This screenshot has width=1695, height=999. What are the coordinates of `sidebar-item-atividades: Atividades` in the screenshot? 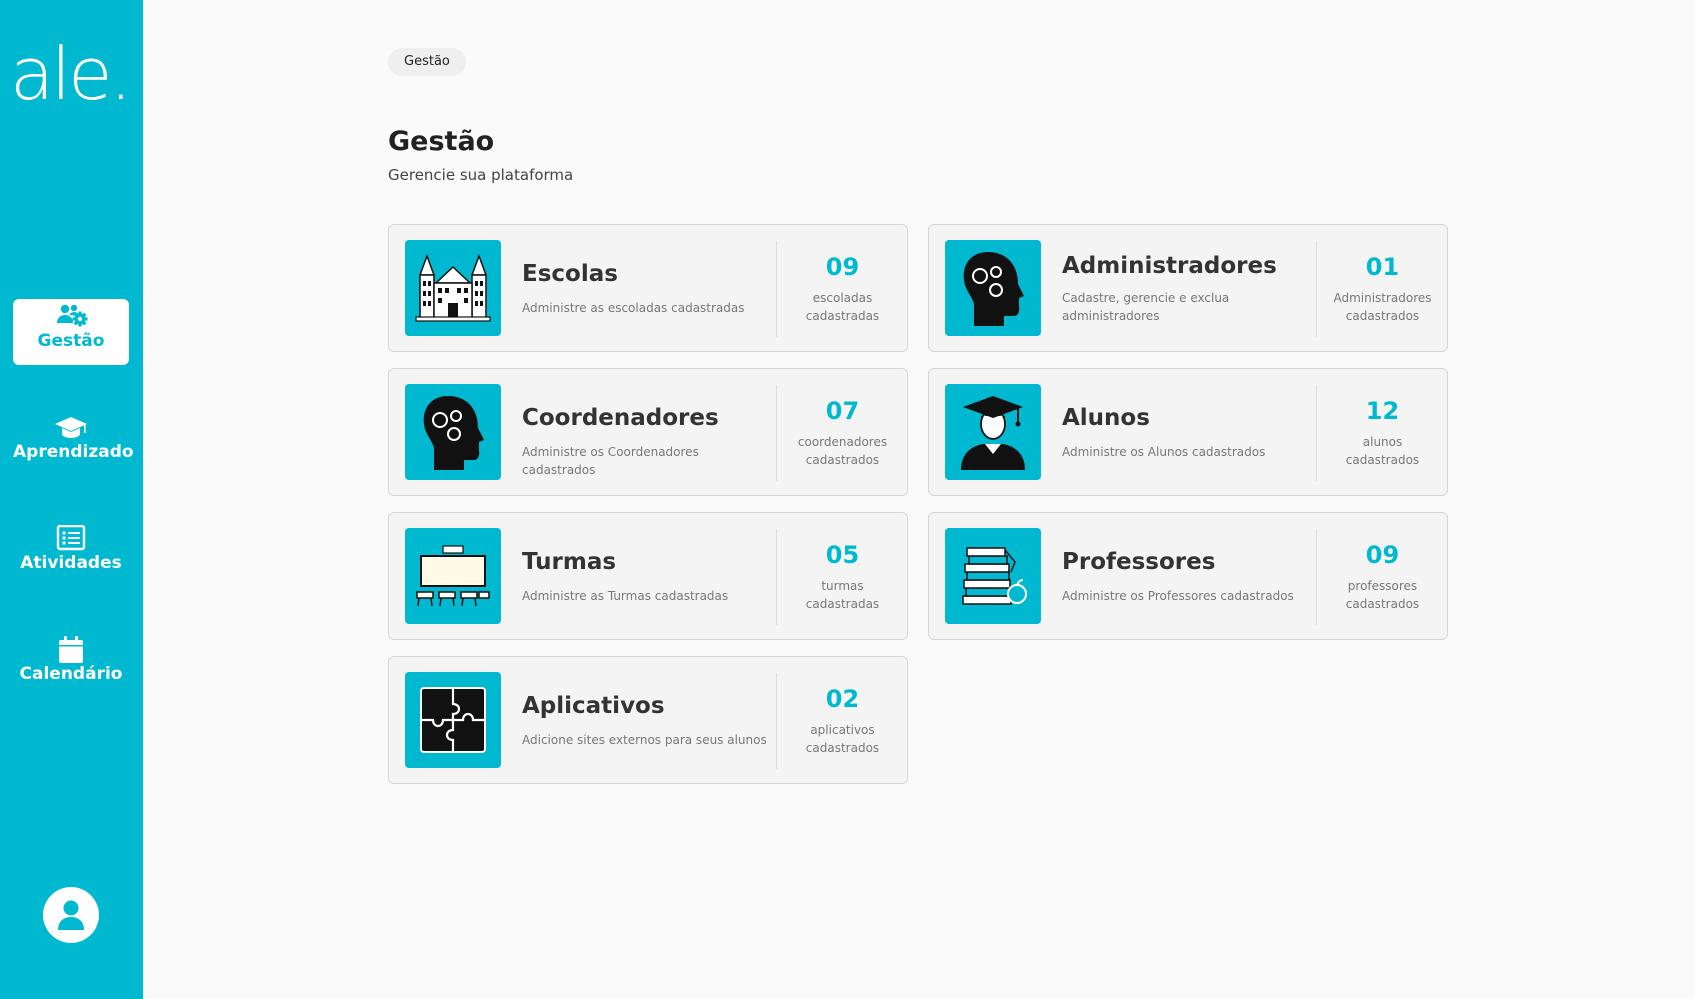 It's located at (71, 554).